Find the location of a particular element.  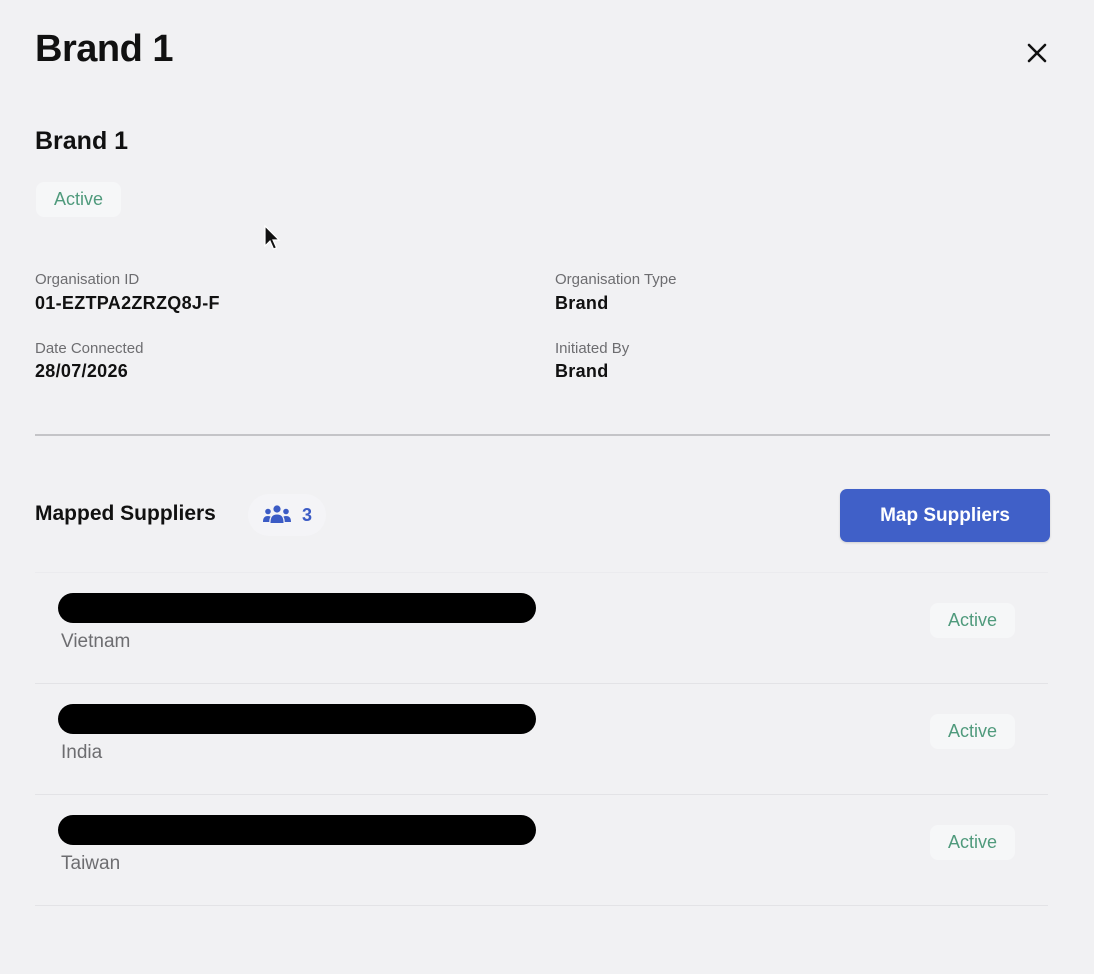

date-connected-label: Date Connected is located at coordinates (89, 348).